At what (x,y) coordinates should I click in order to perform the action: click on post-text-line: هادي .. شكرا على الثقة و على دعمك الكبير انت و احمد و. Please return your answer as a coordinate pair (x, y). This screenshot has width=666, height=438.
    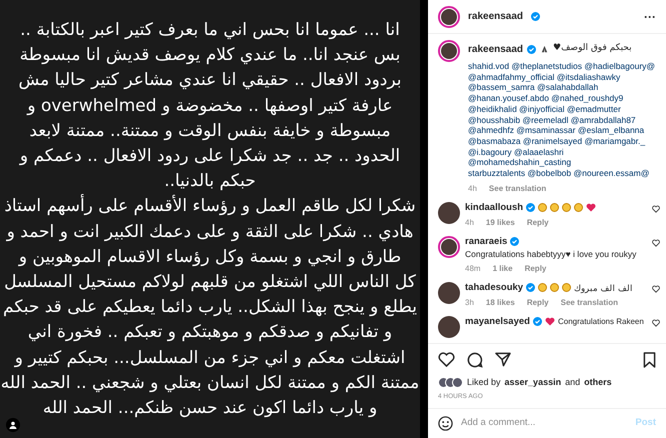
    Looking at the image, I should click on (210, 232).